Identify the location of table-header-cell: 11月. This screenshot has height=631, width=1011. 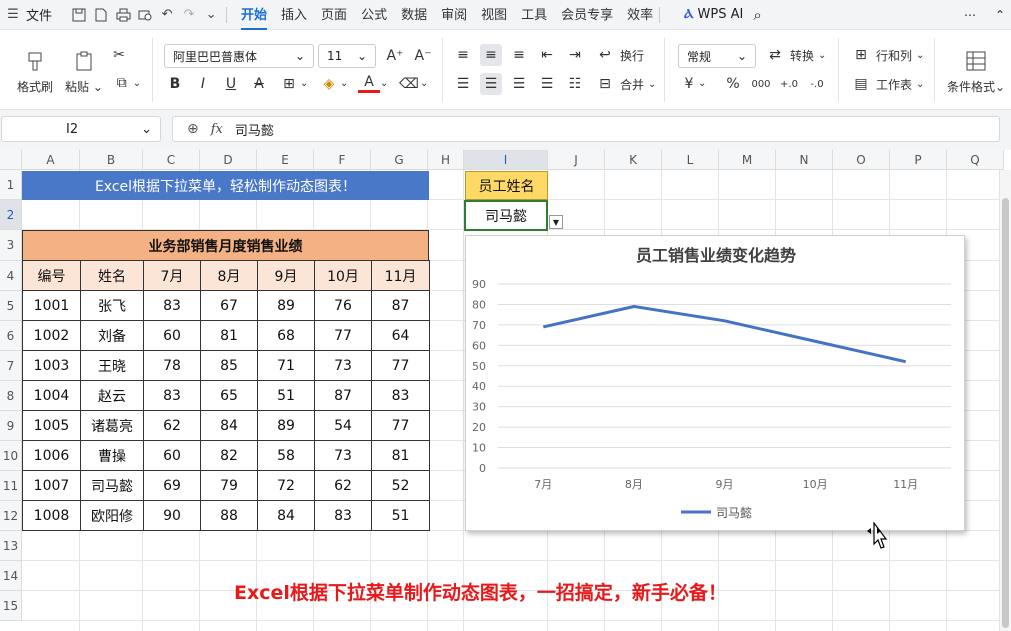
(400, 275).